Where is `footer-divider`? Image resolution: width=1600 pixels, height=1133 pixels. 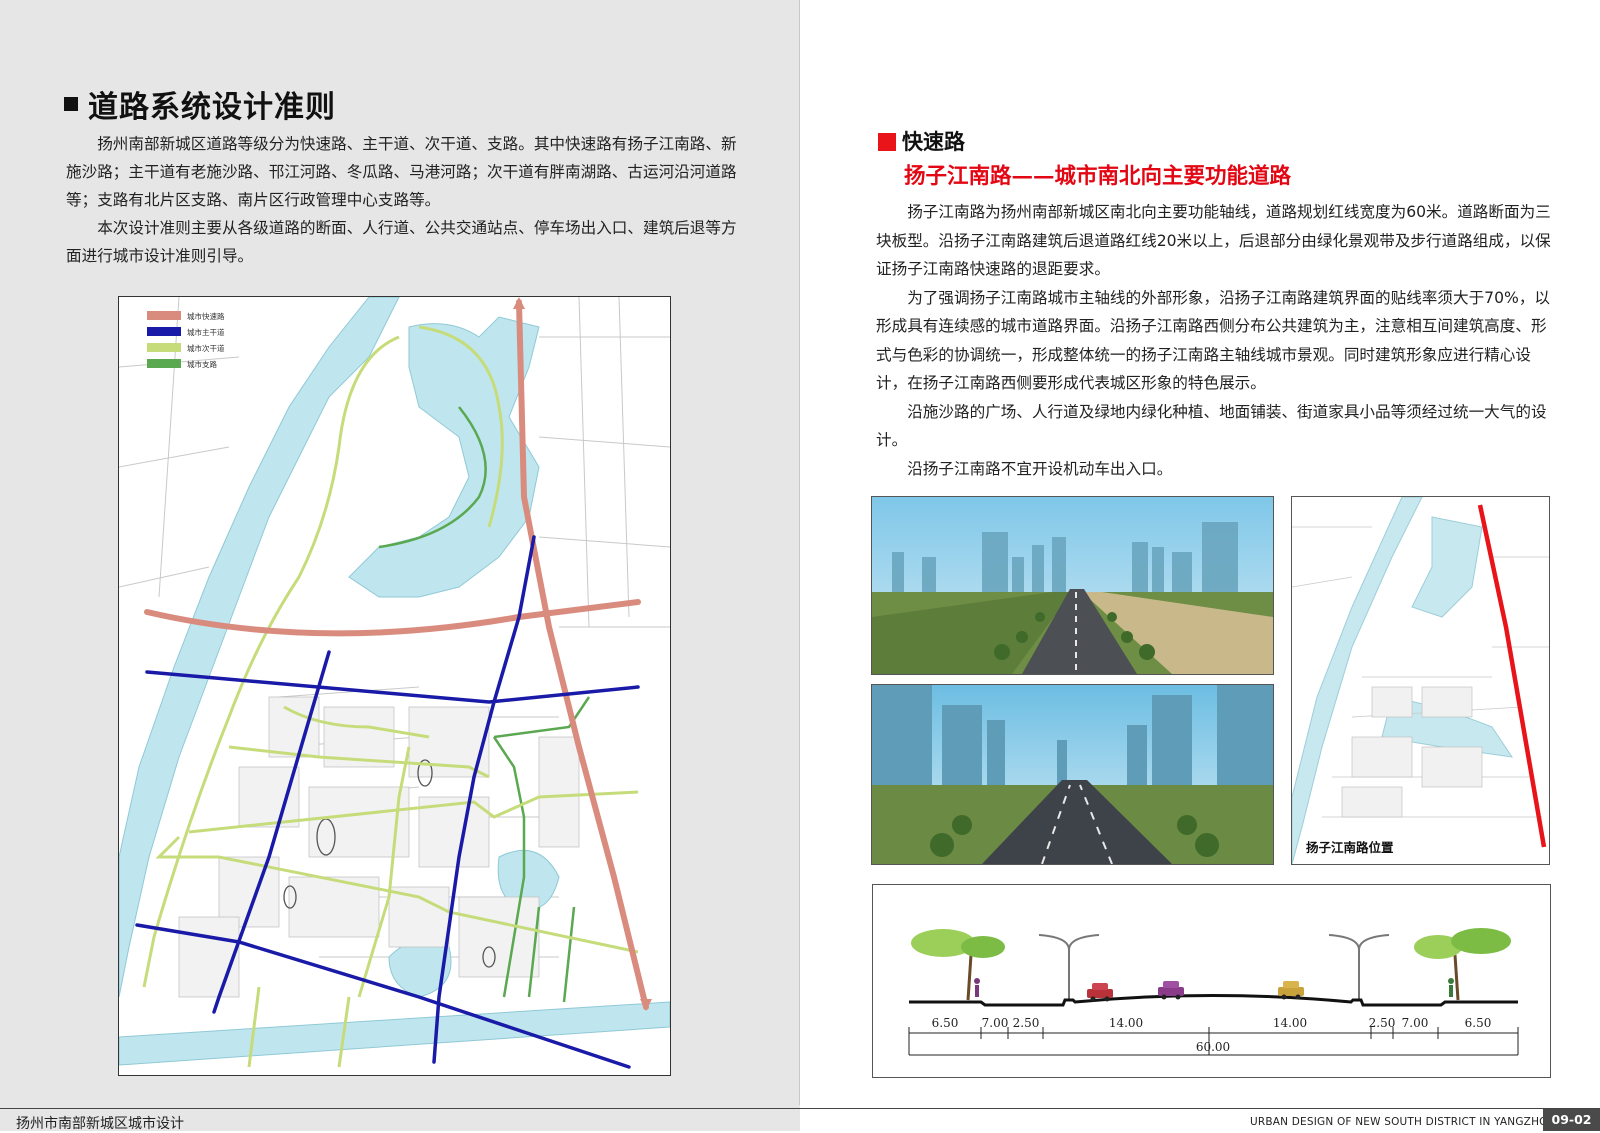 footer-divider is located at coordinates (800, 1108).